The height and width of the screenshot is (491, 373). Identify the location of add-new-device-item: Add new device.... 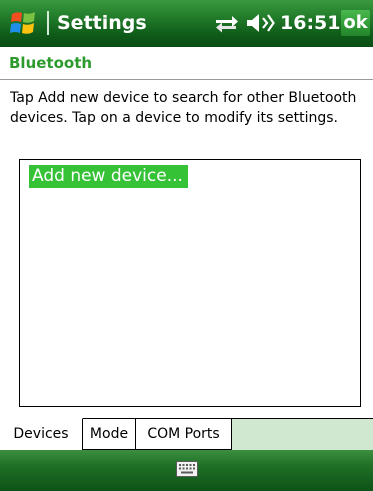
(108, 176).